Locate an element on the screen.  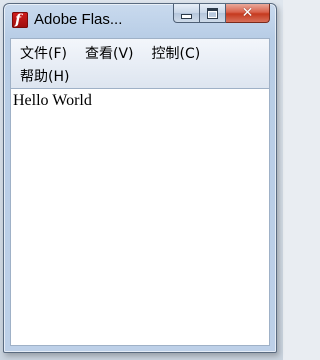
close-button: ✕ is located at coordinates (248, 13).